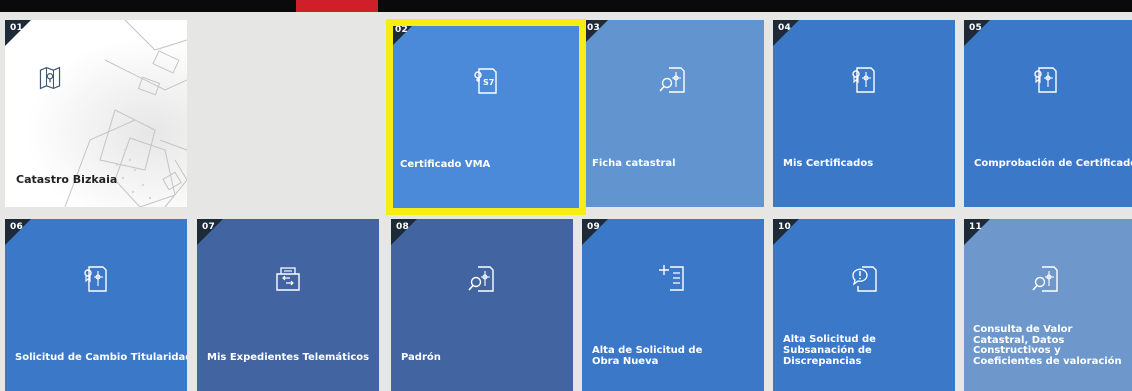 This screenshot has height=391, width=1132. Describe the element at coordinates (486, 116) in the screenshot. I see `tile-certificado-vma: 02 S7 Certificado VMA` at that location.